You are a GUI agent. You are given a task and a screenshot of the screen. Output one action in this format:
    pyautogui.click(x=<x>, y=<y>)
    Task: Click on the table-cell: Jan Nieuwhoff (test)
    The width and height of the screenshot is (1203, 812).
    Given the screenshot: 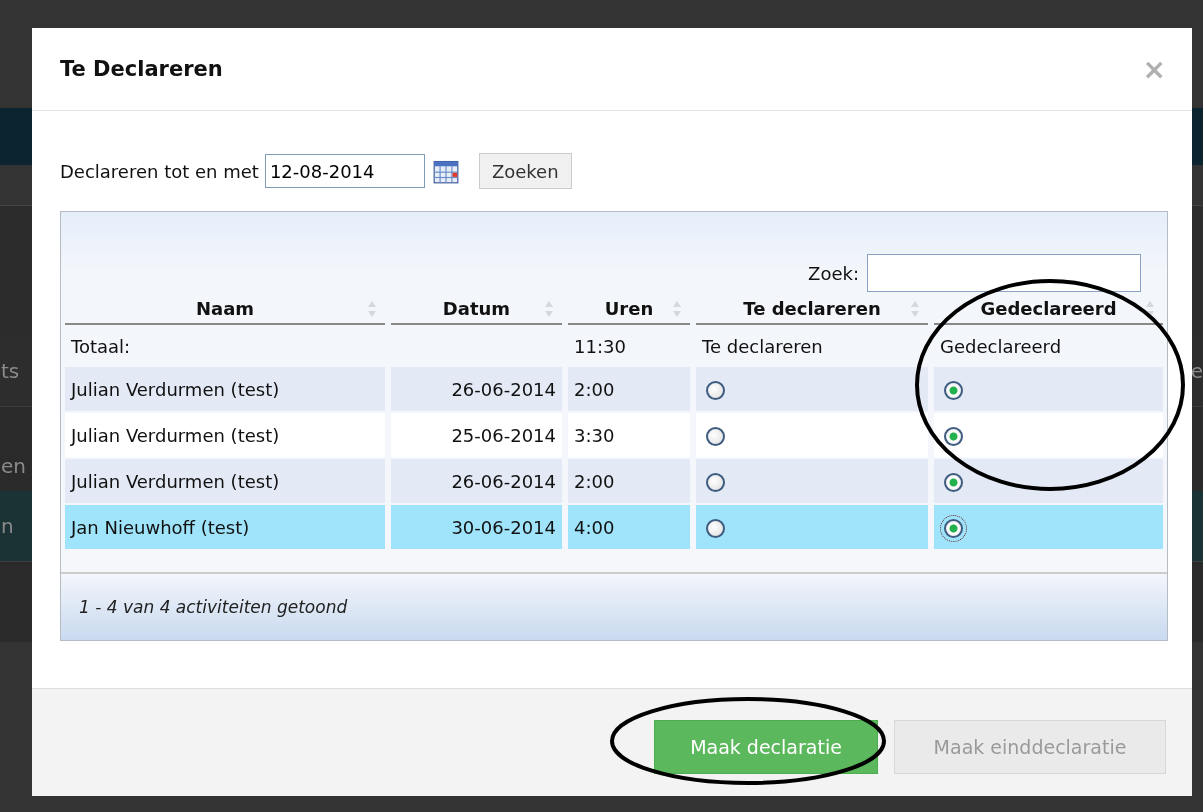 What is the action you would take?
    pyautogui.click(x=225, y=527)
    